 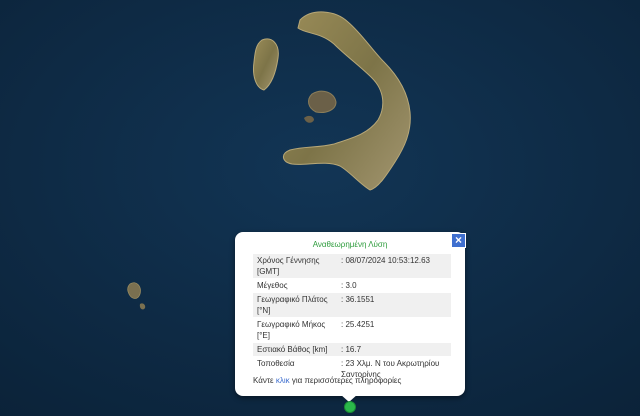 I want to click on row-value: : 3.0, so click(x=349, y=285).